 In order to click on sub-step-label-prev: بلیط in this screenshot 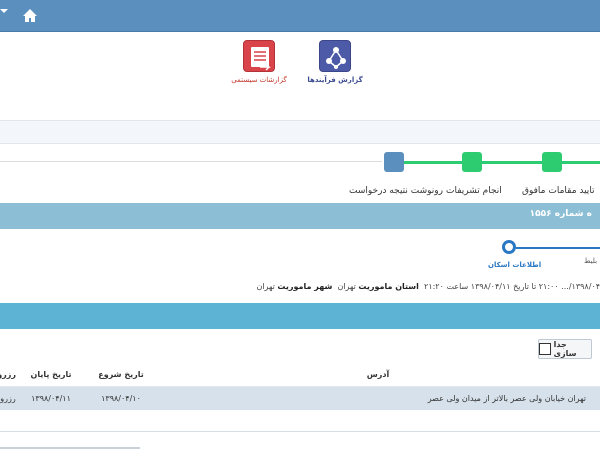, I will do `click(591, 261)`.